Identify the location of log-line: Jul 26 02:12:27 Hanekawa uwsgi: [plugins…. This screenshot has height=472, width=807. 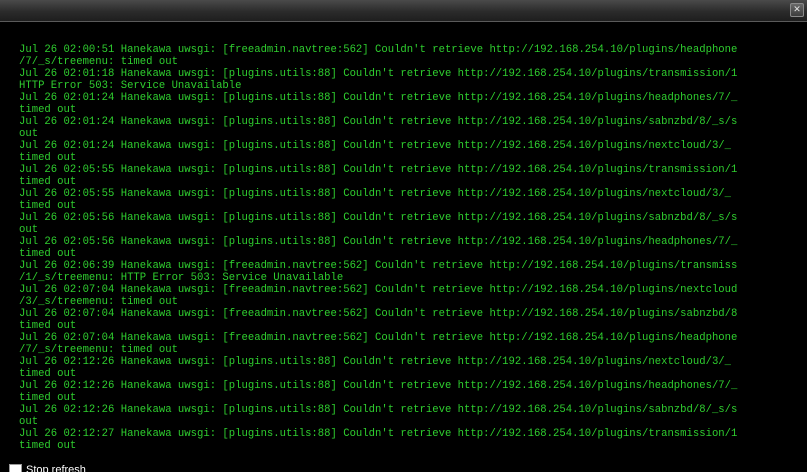
(378, 434).